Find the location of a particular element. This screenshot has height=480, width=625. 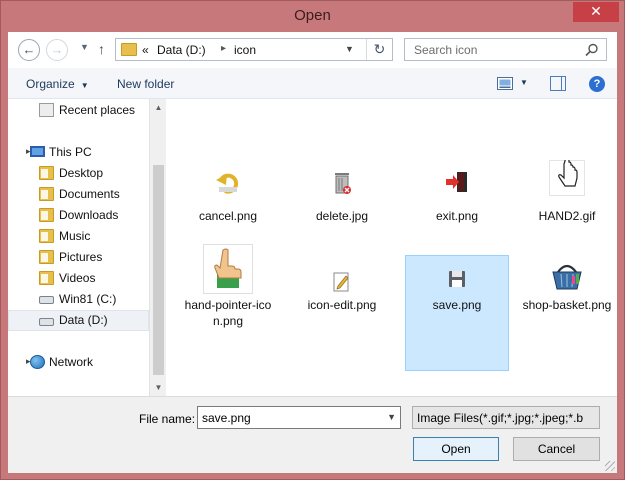

sidebar-item-videos: Videos is located at coordinates (78, 278).